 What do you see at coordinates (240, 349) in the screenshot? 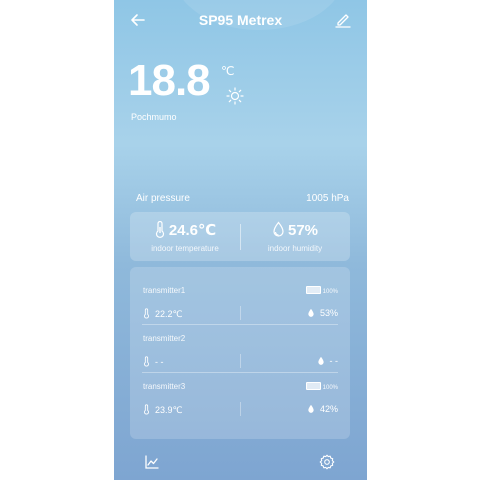
I see `transmitter-row: transmitter2 - - - -` at bounding box center [240, 349].